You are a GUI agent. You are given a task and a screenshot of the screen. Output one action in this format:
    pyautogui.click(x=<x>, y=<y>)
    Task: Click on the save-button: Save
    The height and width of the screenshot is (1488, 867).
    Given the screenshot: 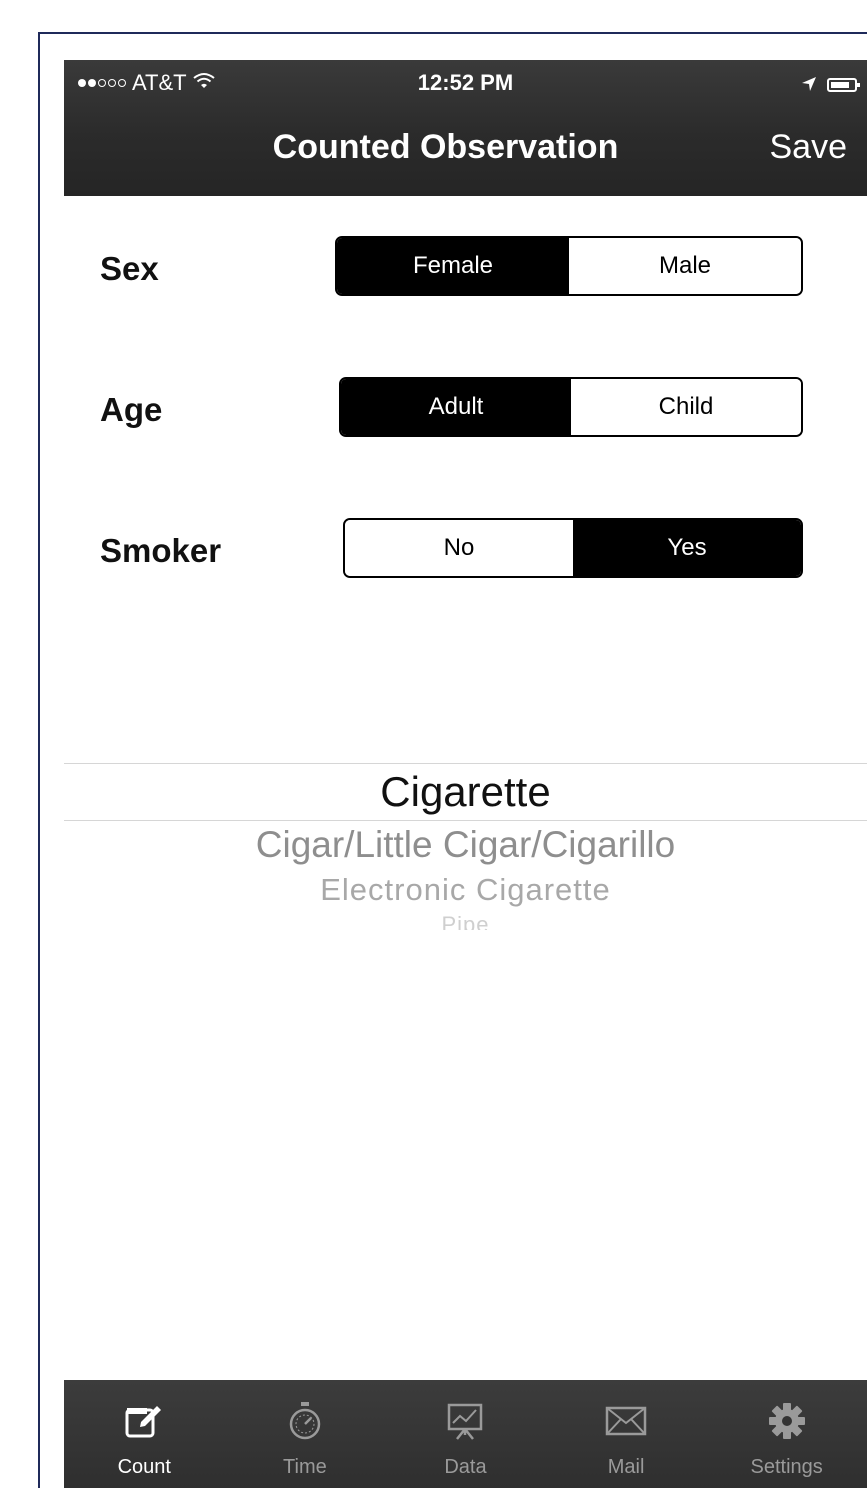 What is the action you would take?
    pyautogui.click(x=809, y=147)
    